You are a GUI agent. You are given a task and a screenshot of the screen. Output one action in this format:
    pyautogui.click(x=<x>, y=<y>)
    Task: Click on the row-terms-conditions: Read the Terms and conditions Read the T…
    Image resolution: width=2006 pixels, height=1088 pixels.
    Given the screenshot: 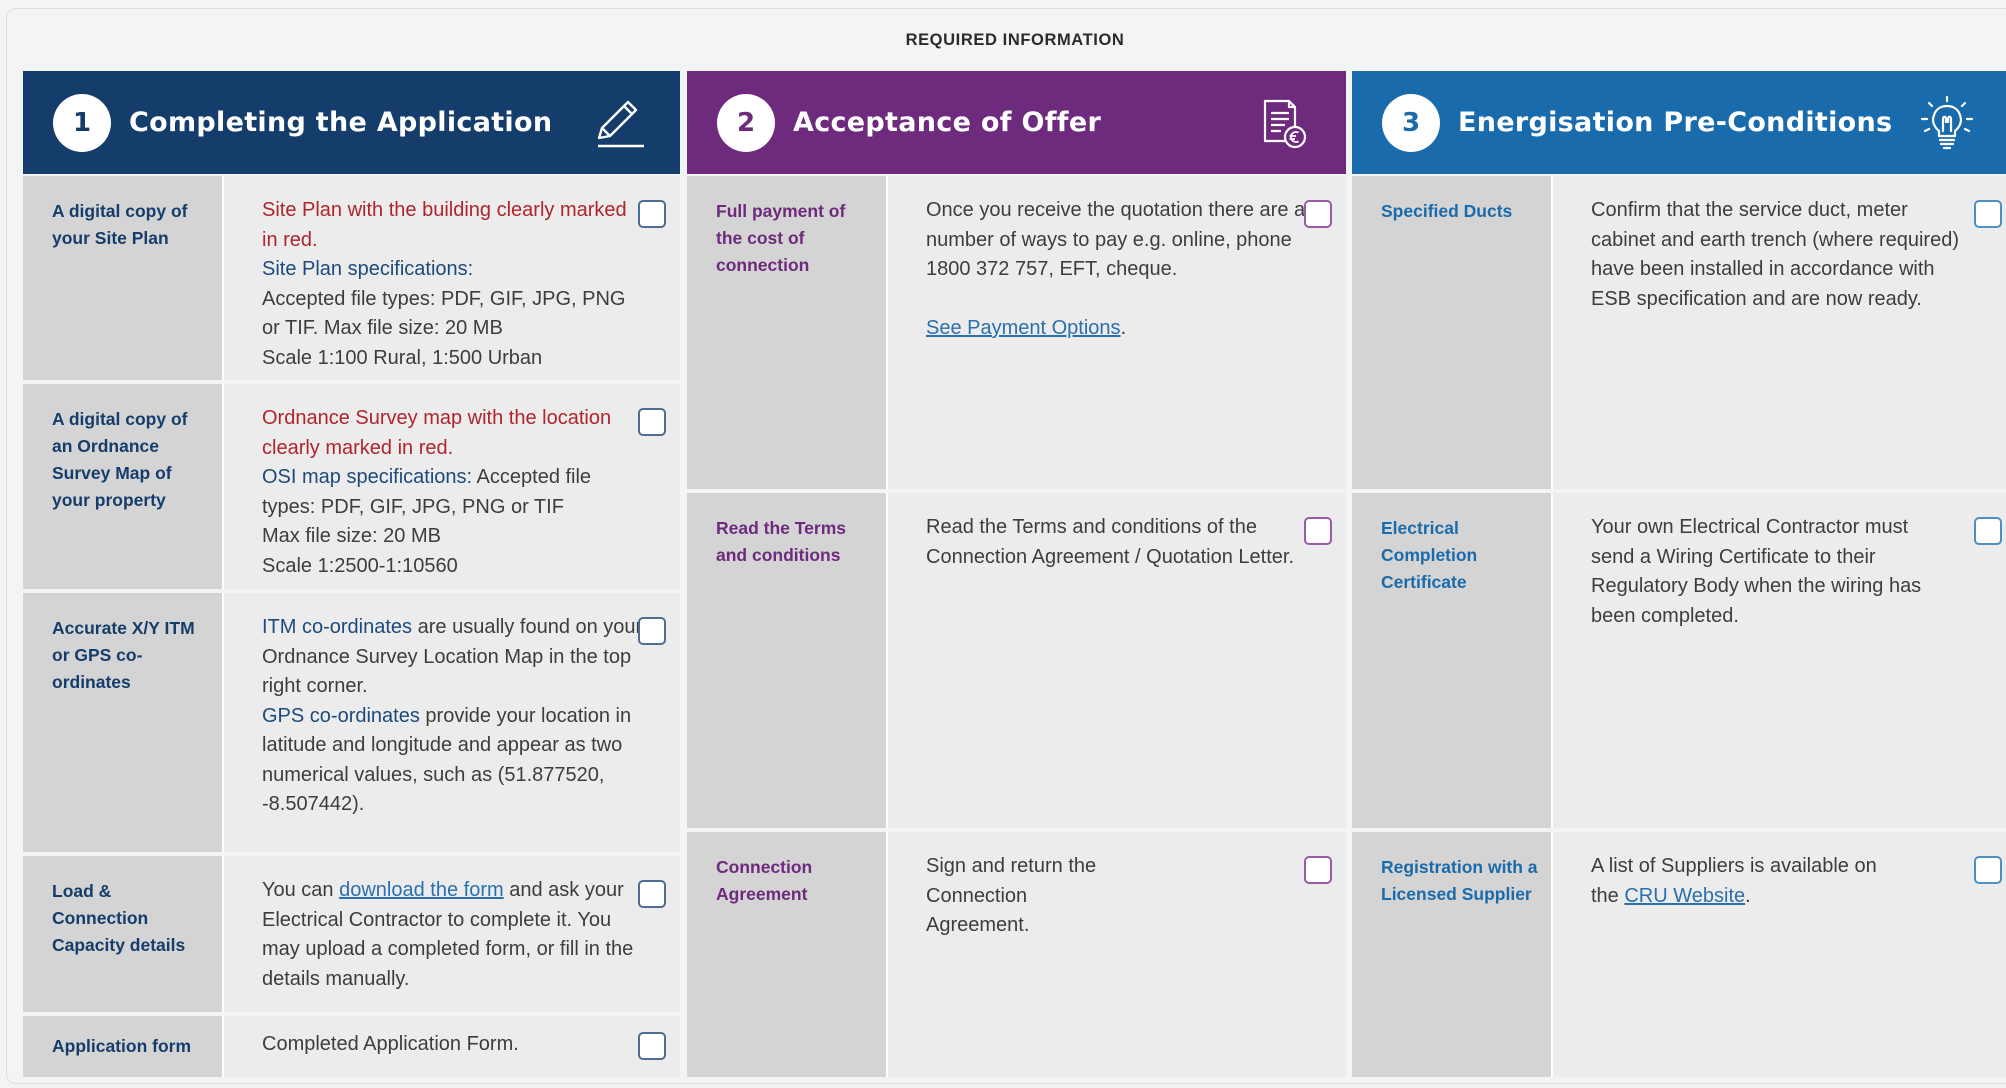 What is the action you would take?
    pyautogui.click(x=1016, y=660)
    